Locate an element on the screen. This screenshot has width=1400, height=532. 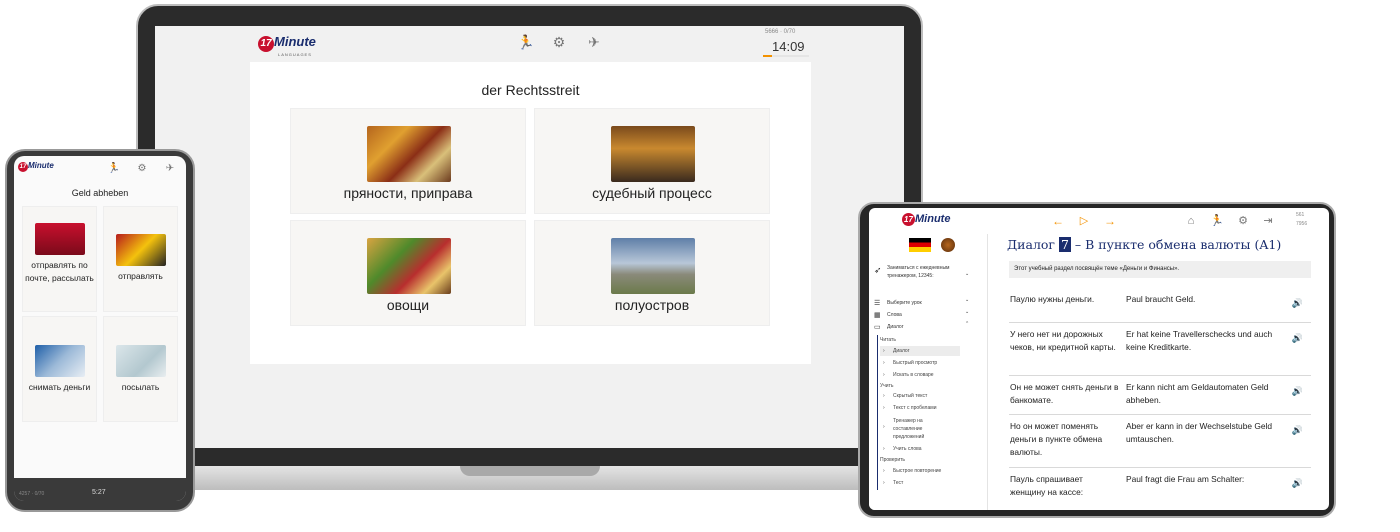
answer-card: посылать is located at coordinates (140, 369).